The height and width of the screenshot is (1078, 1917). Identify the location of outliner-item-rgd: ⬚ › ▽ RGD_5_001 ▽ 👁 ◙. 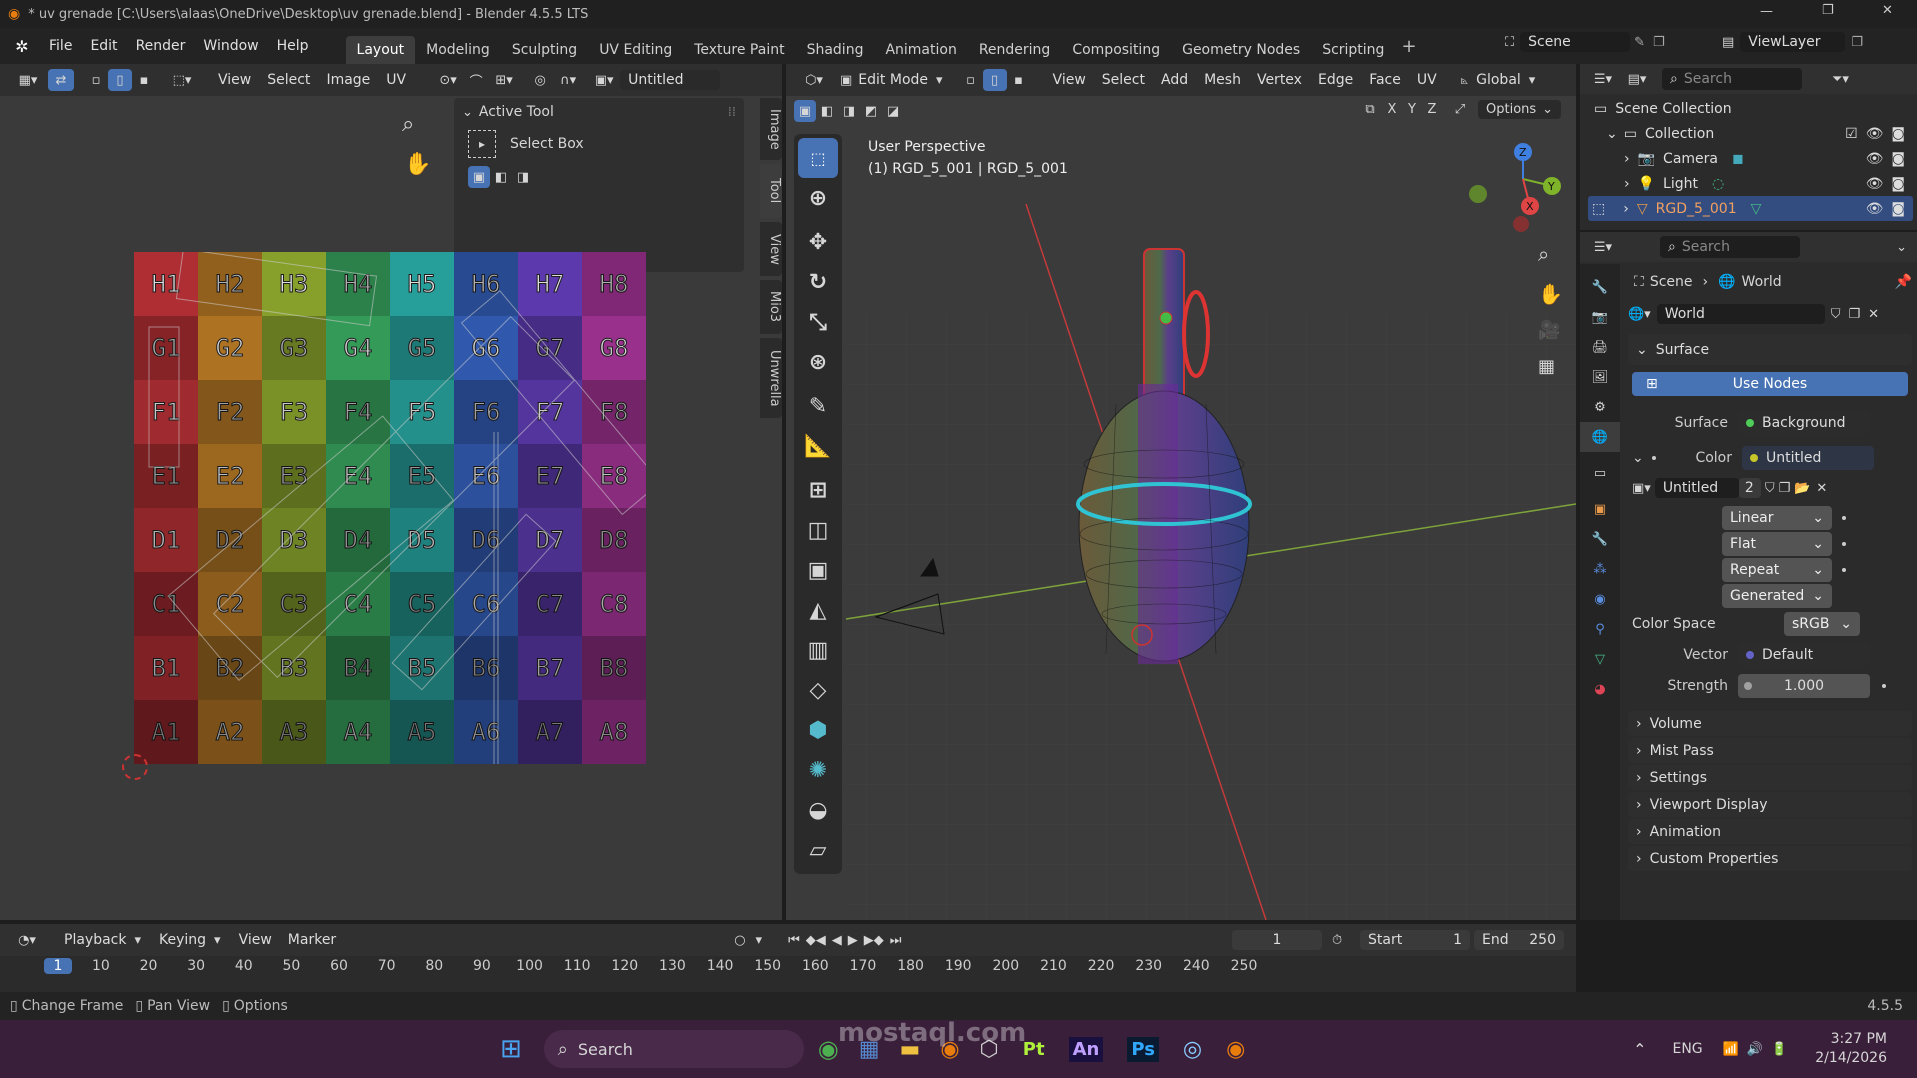
(1750, 208).